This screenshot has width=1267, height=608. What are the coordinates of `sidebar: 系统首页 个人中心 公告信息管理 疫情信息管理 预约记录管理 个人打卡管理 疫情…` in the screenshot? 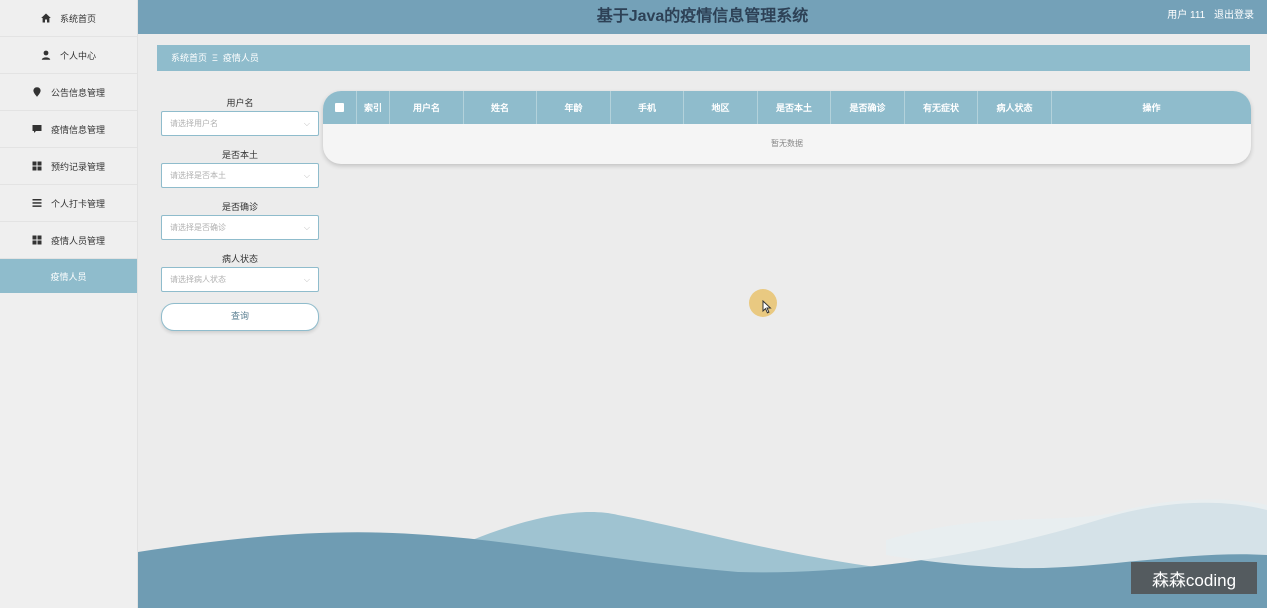 It's located at (69, 304).